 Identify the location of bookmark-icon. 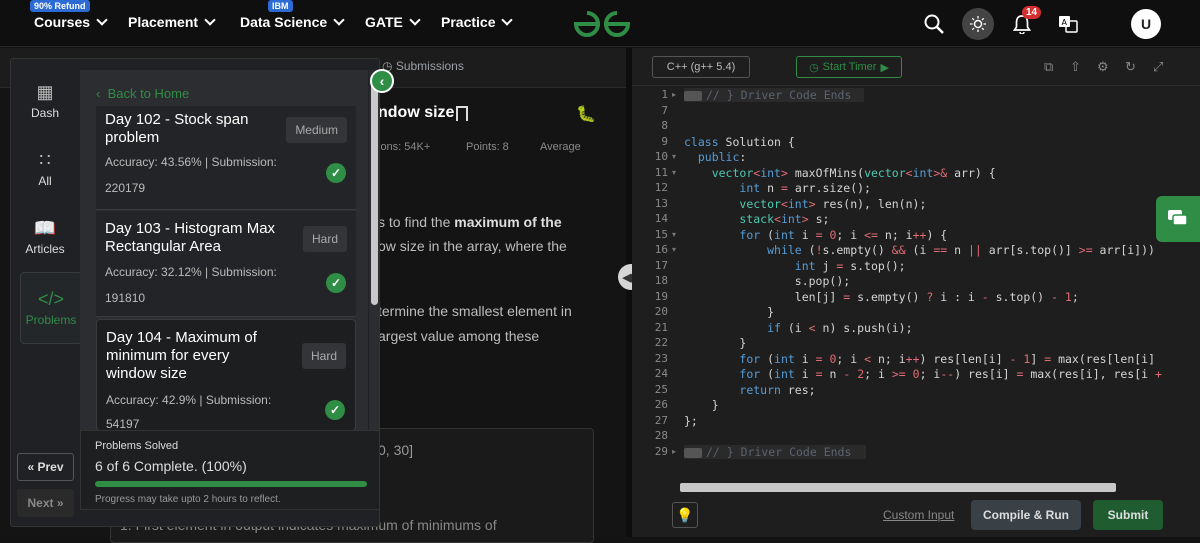
(462, 113).